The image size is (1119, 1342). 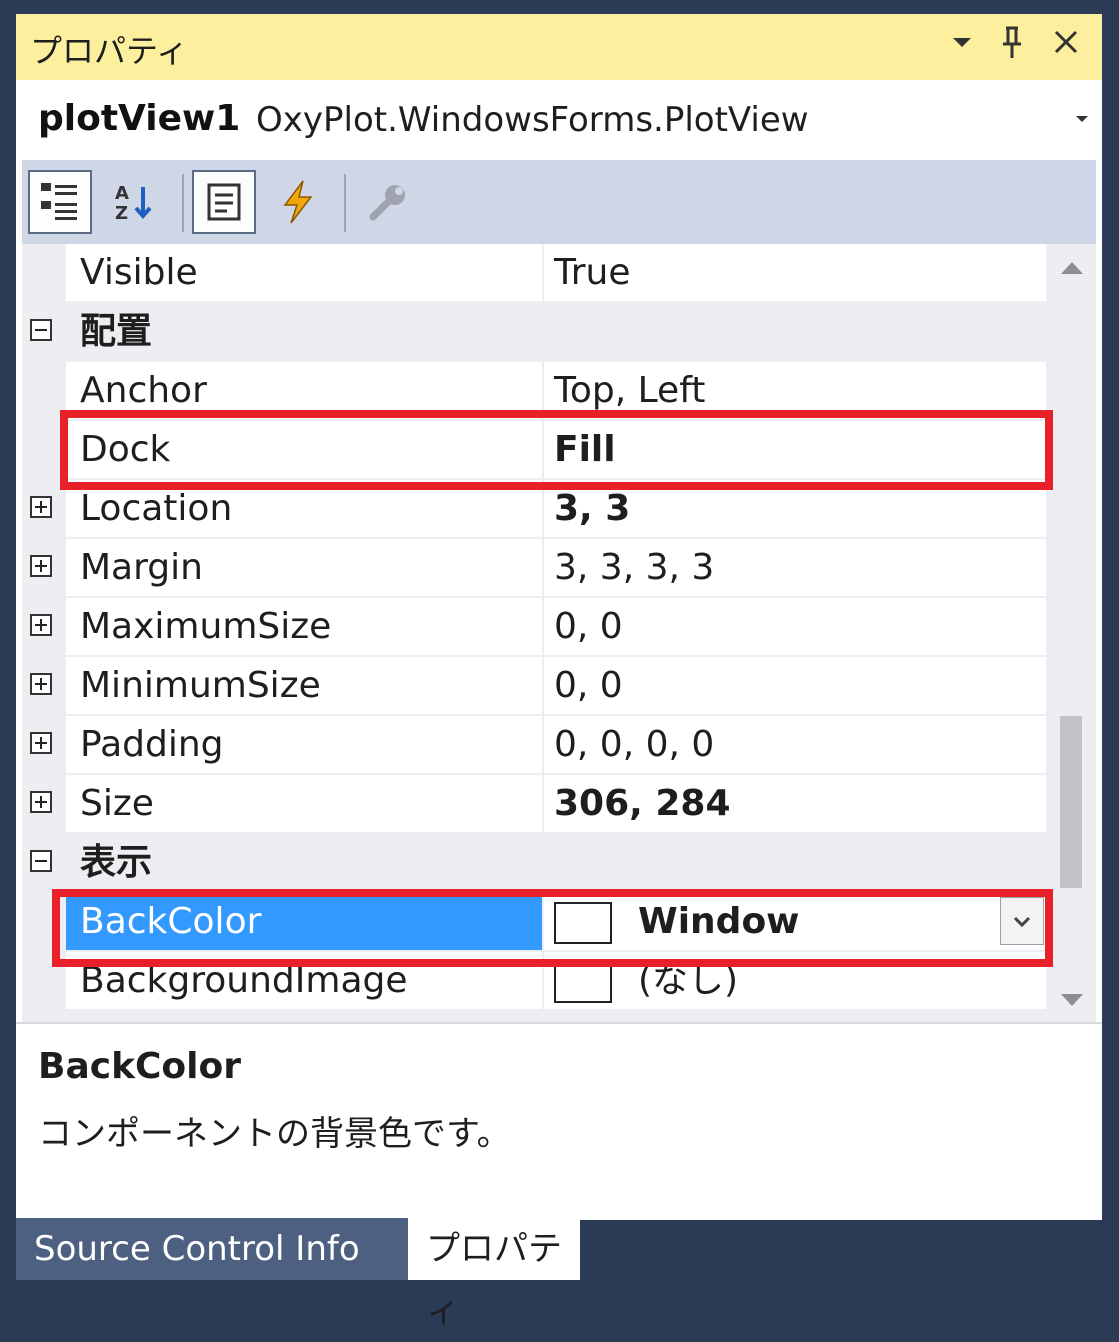 What do you see at coordinates (304, 744) in the screenshot?
I see `property-name: Padding` at bounding box center [304, 744].